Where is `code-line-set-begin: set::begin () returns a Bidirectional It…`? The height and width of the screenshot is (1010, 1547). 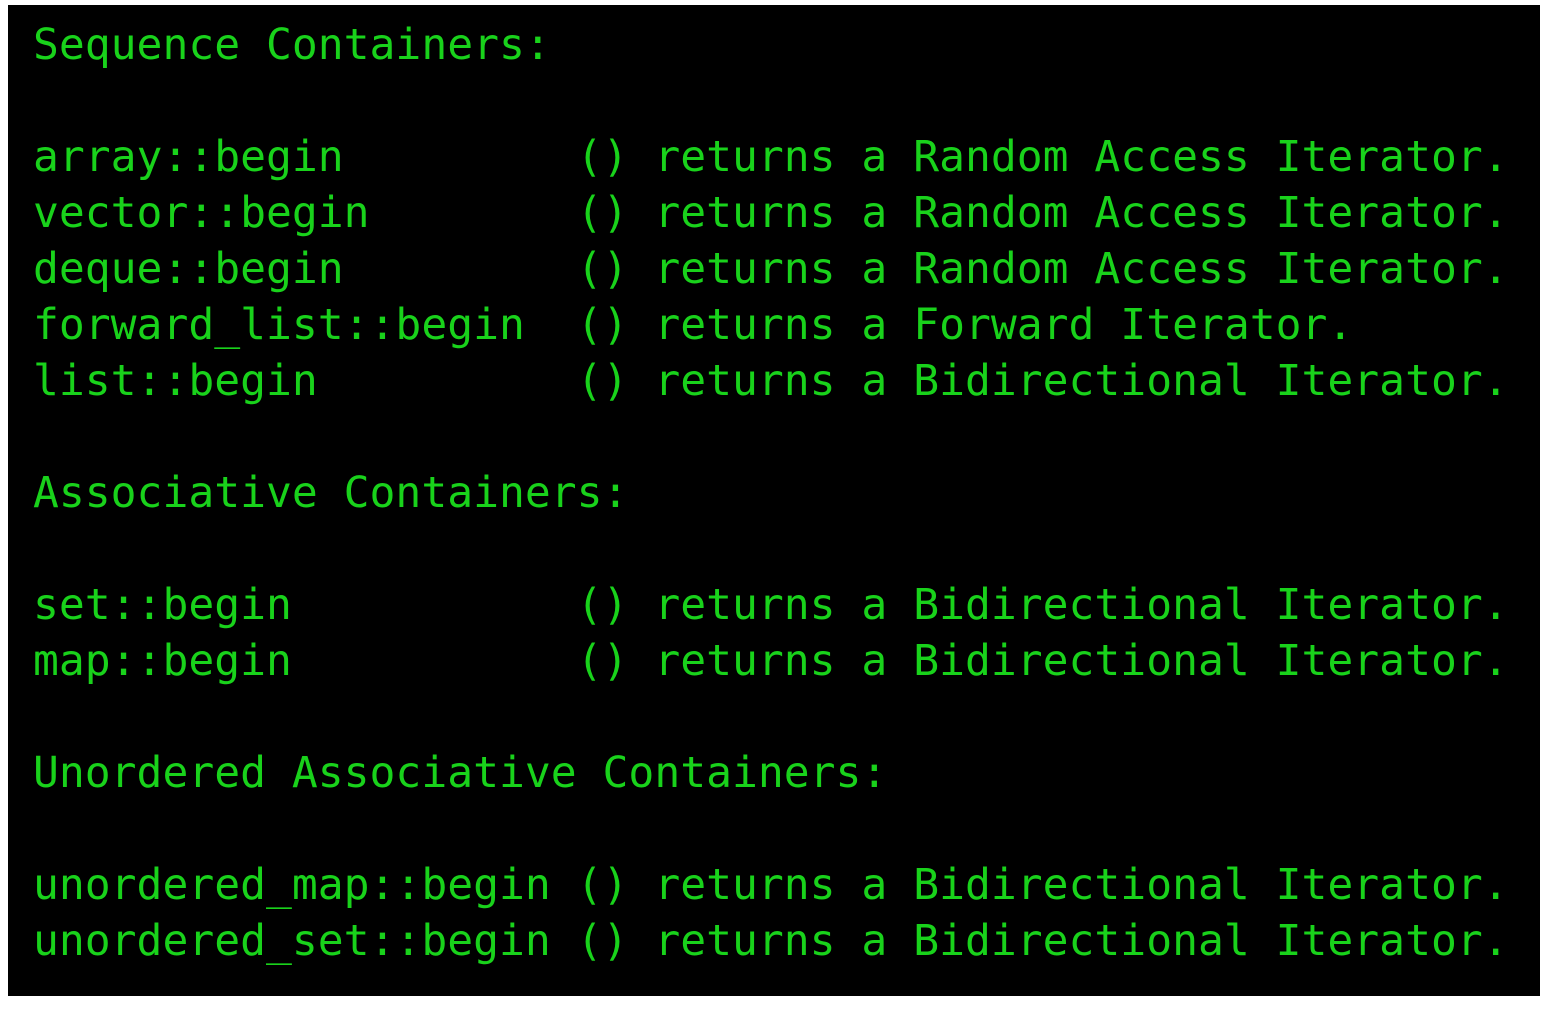 code-line-set-begin: set::begin () returns a Bidirectional It… is located at coordinates (771, 605).